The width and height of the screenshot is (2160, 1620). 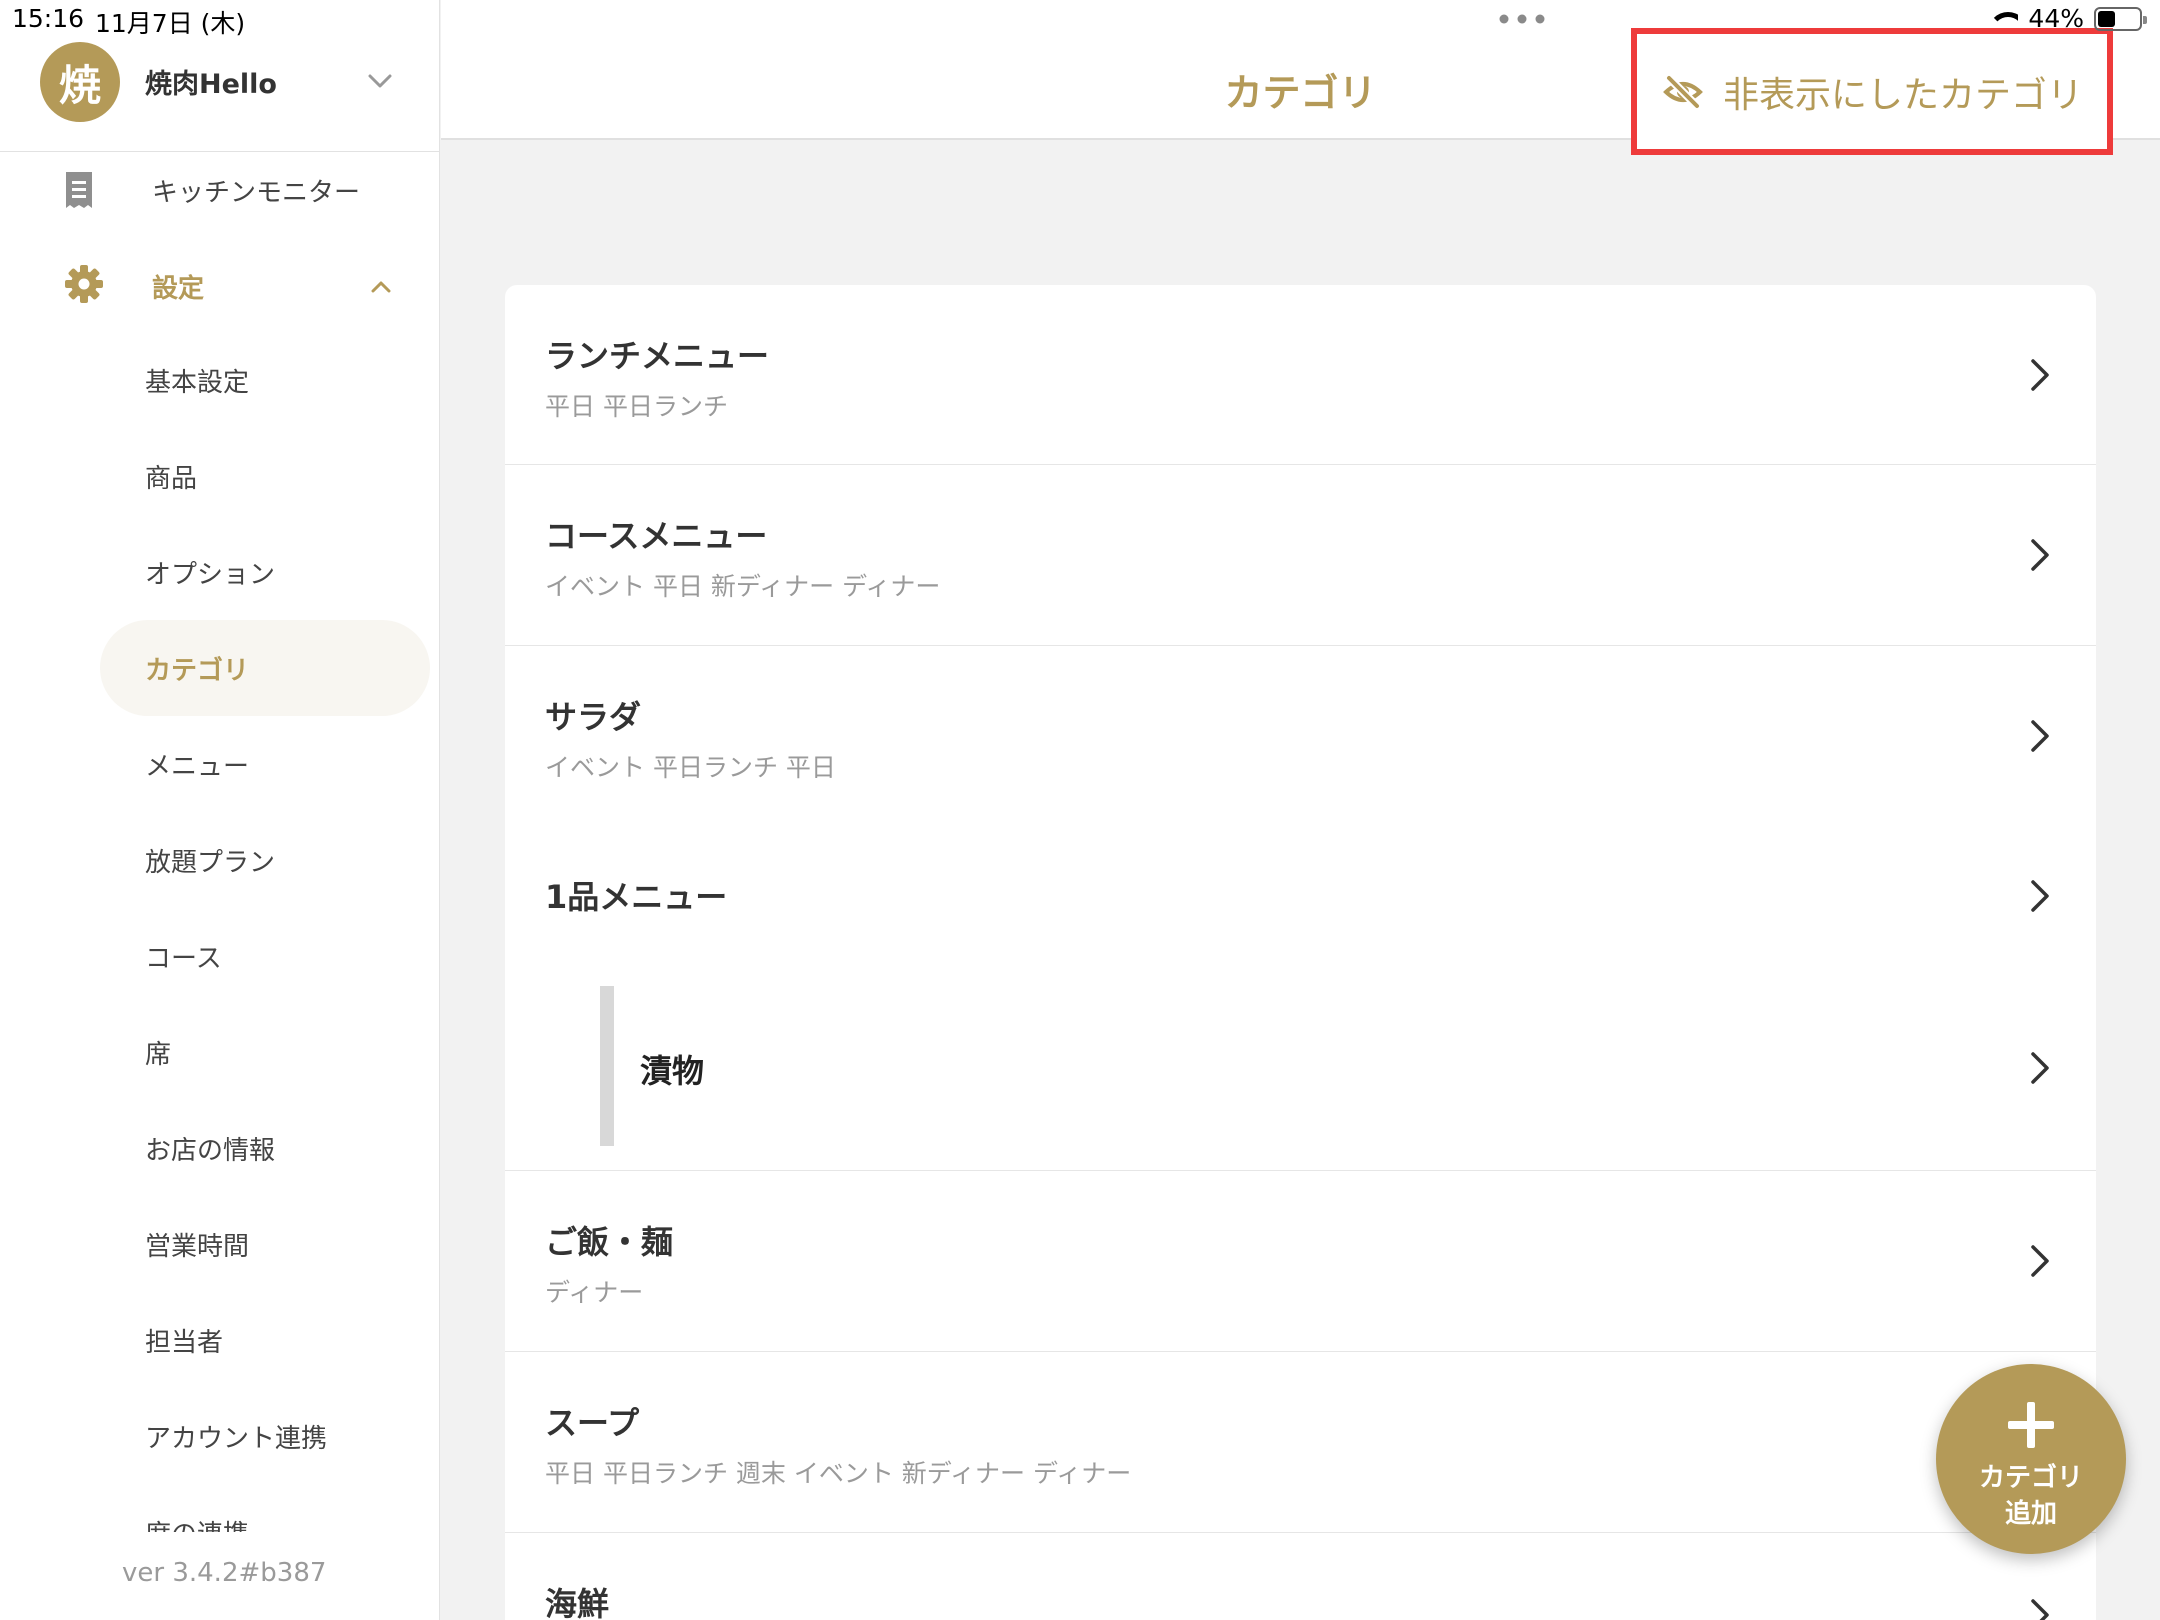 I want to click on category-name: コースメニュー, so click(x=656, y=536).